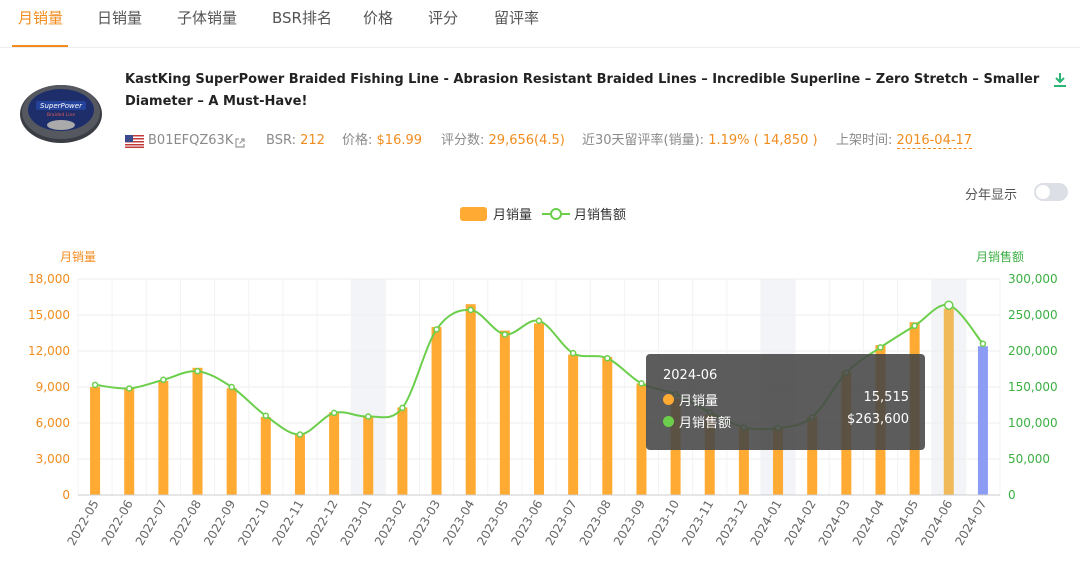 Image resolution: width=1080 pixels, height=563 pixels. Describe the element at coordinates (561, 523) in the screenshot. I see `x-axis-tick-label: 2023-07` at that location.